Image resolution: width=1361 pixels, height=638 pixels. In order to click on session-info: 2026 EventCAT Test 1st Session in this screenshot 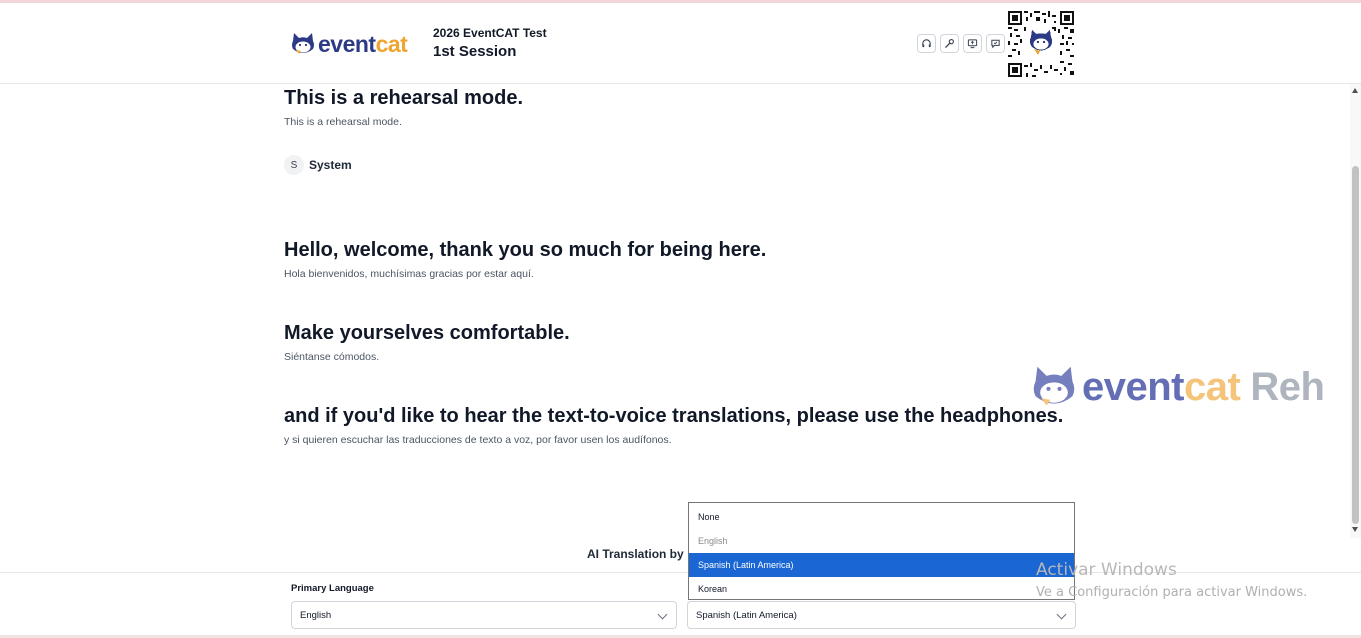, I will do `click(490, 44)`.